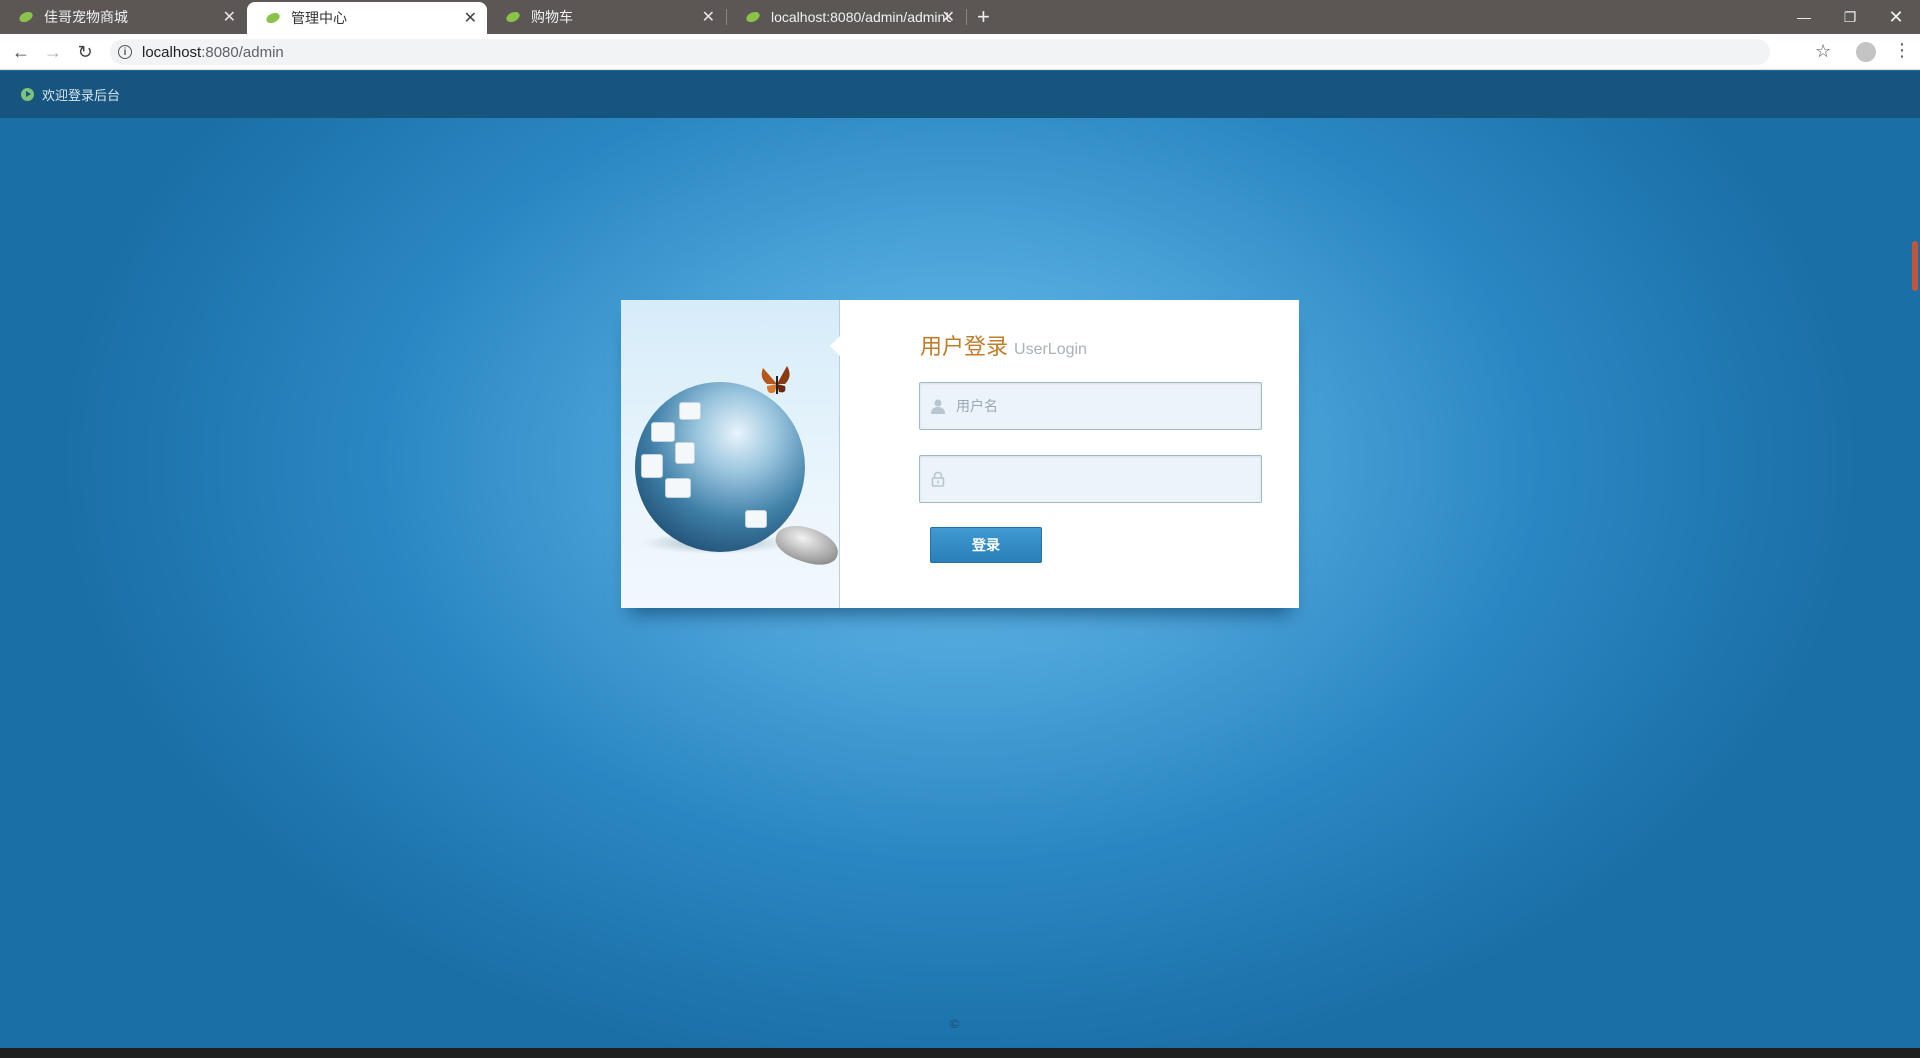  I want to click on login-illustration-panel, so click(732, 454).